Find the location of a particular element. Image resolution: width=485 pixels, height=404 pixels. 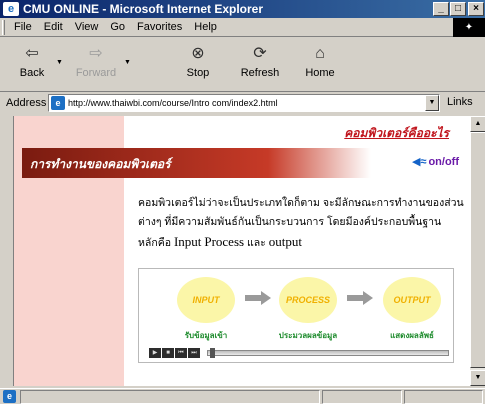

menu-go: Go is located at coordinates (117, 27).